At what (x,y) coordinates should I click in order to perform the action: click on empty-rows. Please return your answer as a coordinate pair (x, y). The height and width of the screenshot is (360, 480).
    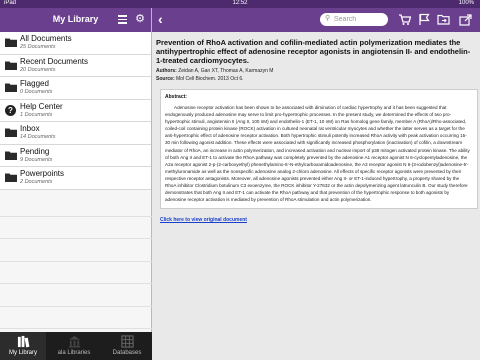
    Looking at the image, I should click on (76, 261).